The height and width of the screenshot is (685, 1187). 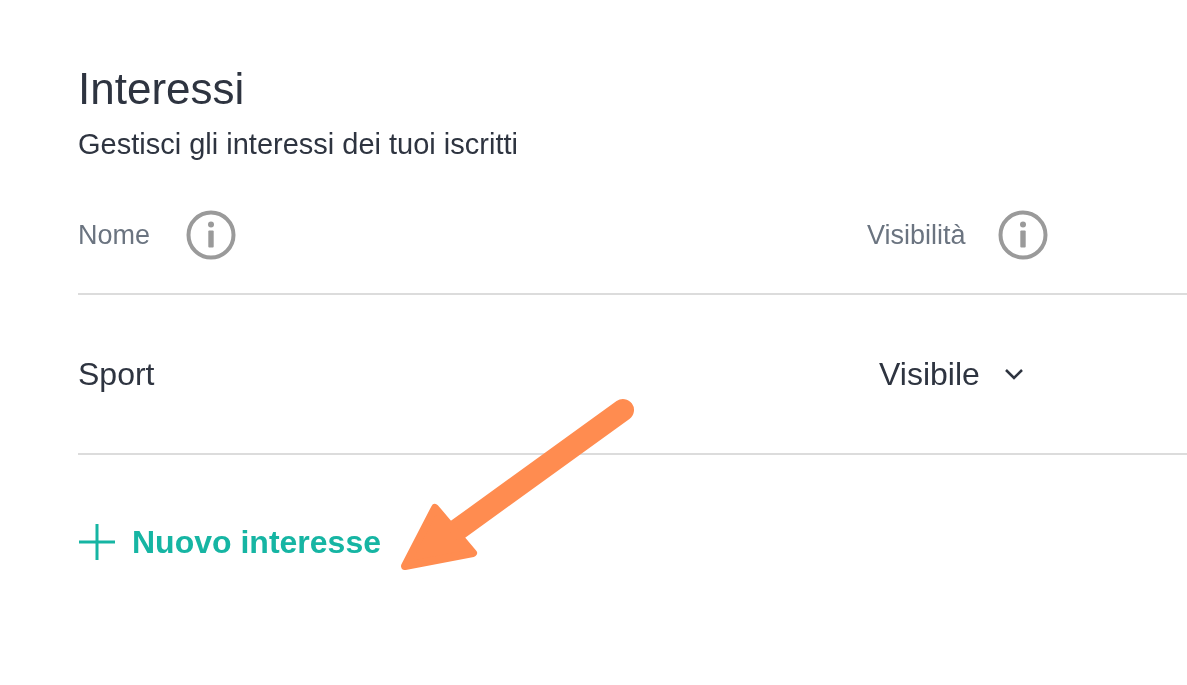 I want to click on column-header: Nome, so click(x=114, y=235).